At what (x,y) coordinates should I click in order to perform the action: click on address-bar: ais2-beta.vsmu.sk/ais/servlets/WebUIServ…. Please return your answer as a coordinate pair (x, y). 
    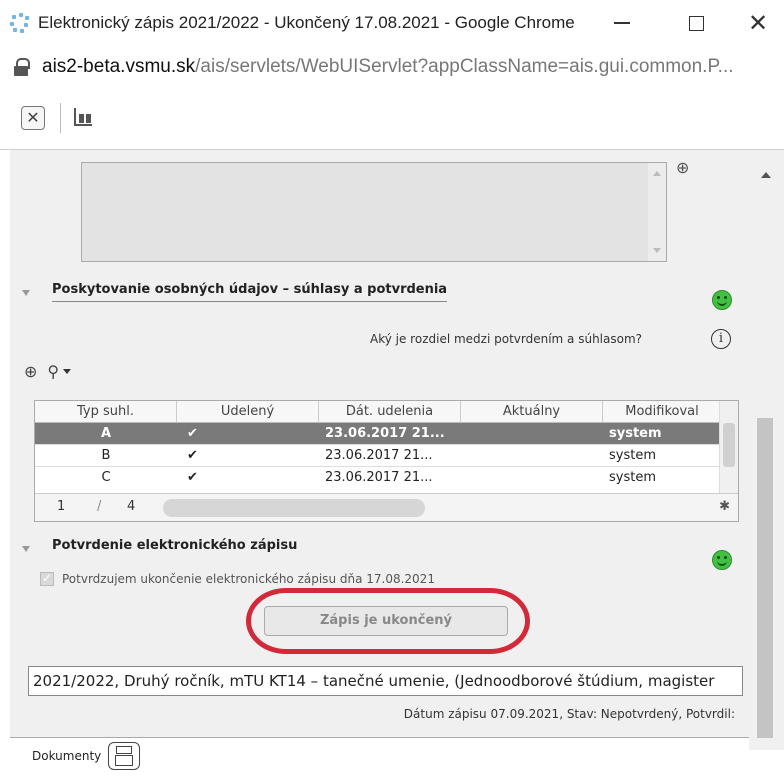
    Looking at the image, I should click on (392, 67).